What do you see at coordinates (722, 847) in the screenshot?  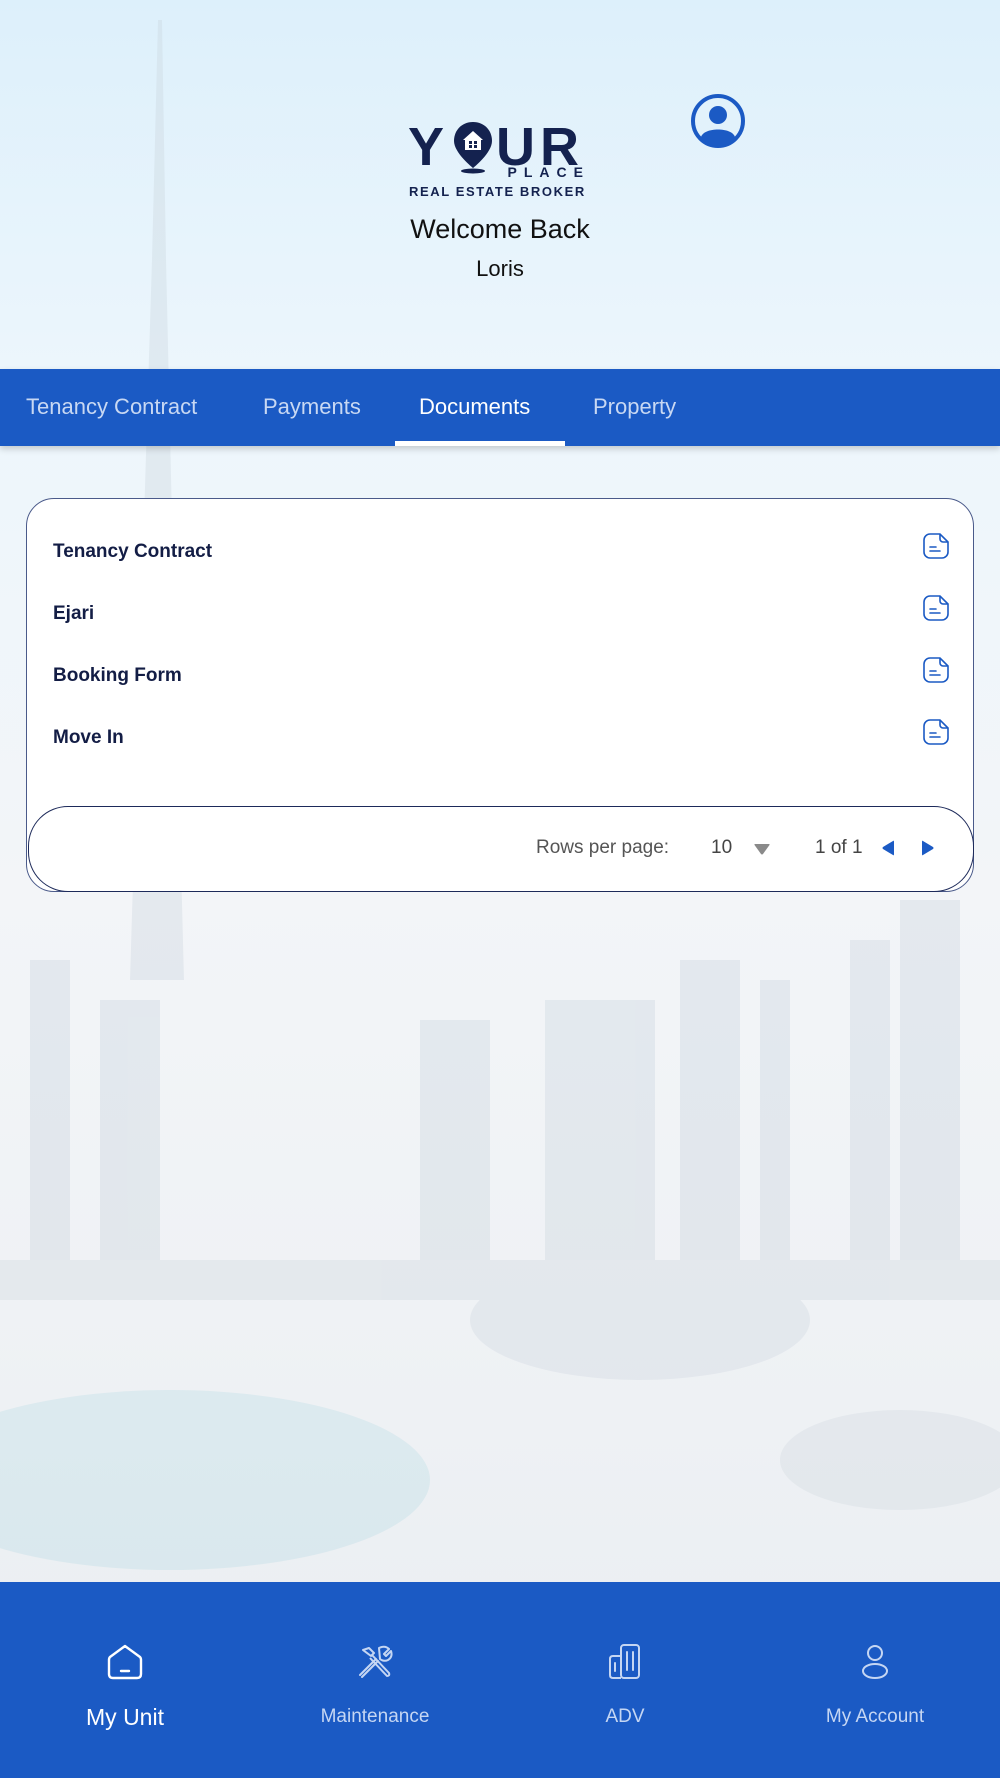 I see `rows-per-page-value: 10` at bounding box center [722, 847].